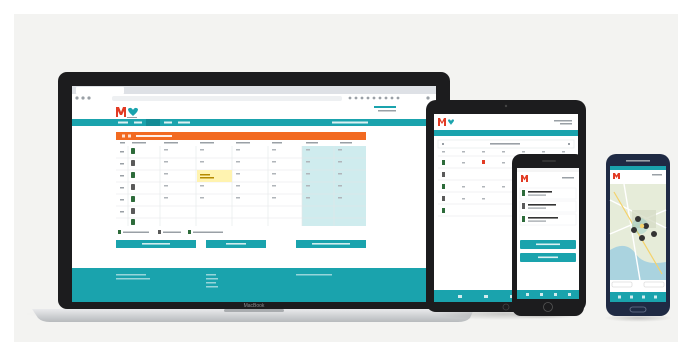 This screenshot has height=355, width=692. I want to click on tablet-nav, so click(506, 133).